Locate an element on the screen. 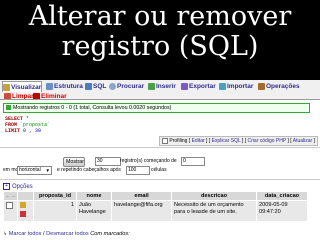 This screenshot has width=320, height=240. profiling-label: Profiling is located at coordinates (178, 141).